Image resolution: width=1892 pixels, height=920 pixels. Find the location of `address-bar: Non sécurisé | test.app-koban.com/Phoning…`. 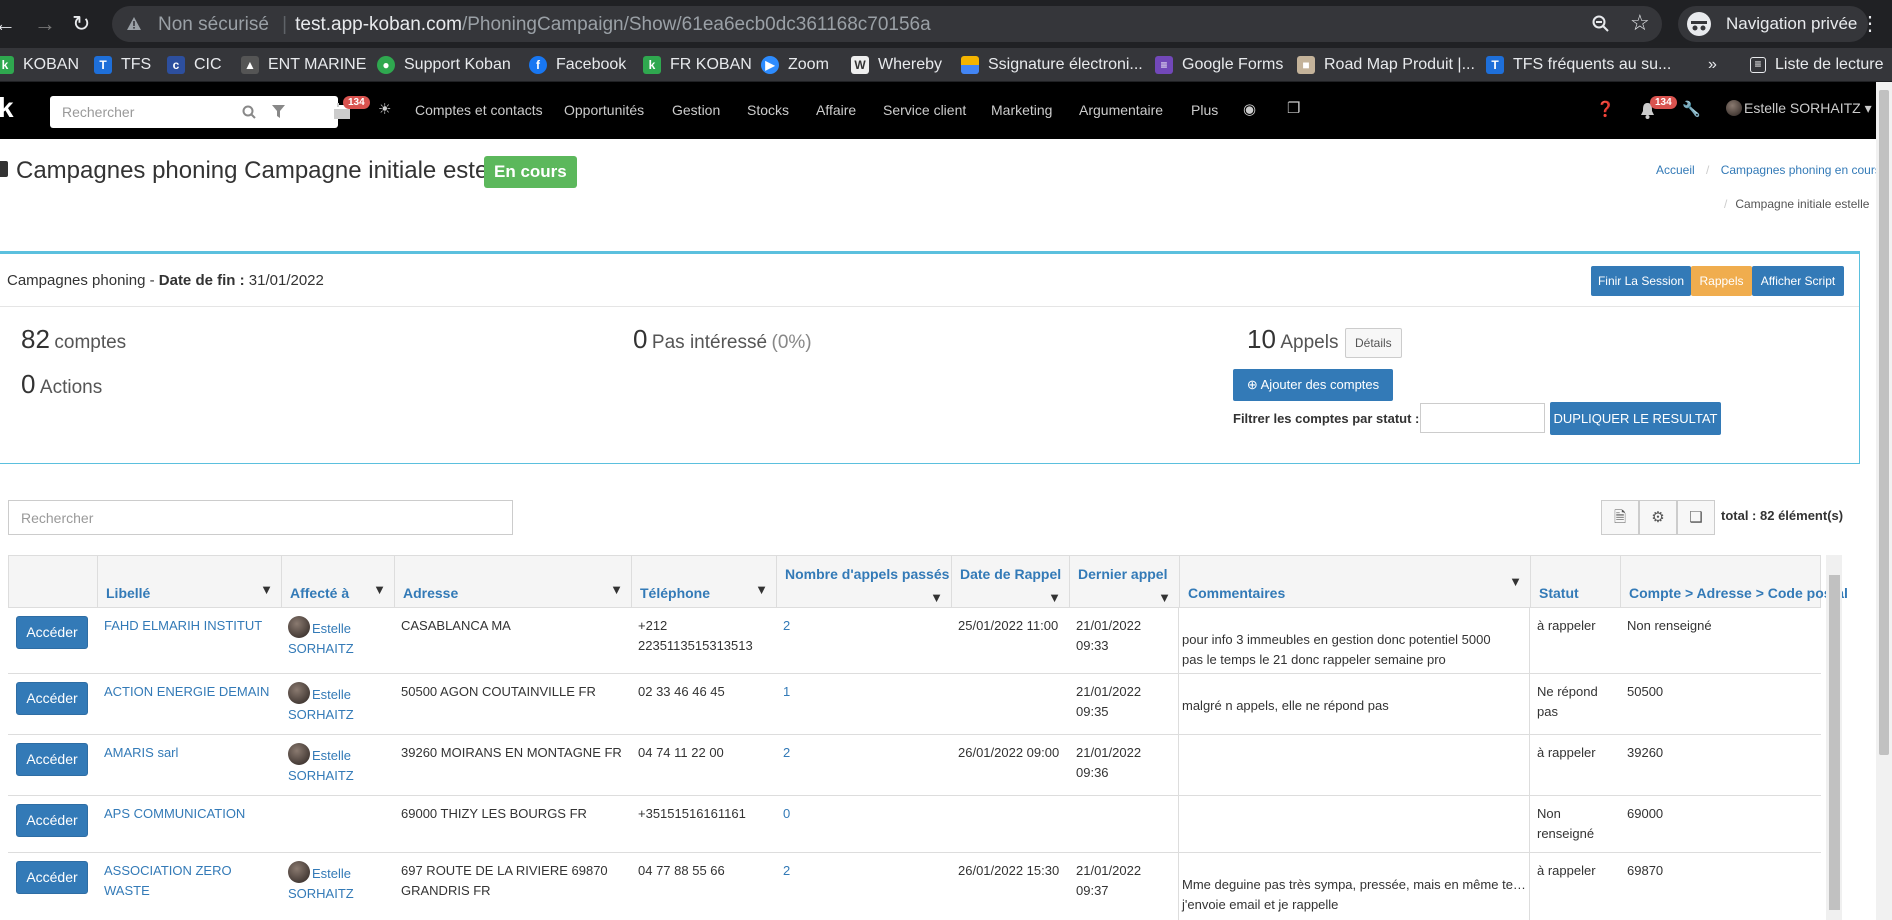

address-bar: Non sécurisé | test.app-koban.com/Phoning… is located at coordinates (887, 24).